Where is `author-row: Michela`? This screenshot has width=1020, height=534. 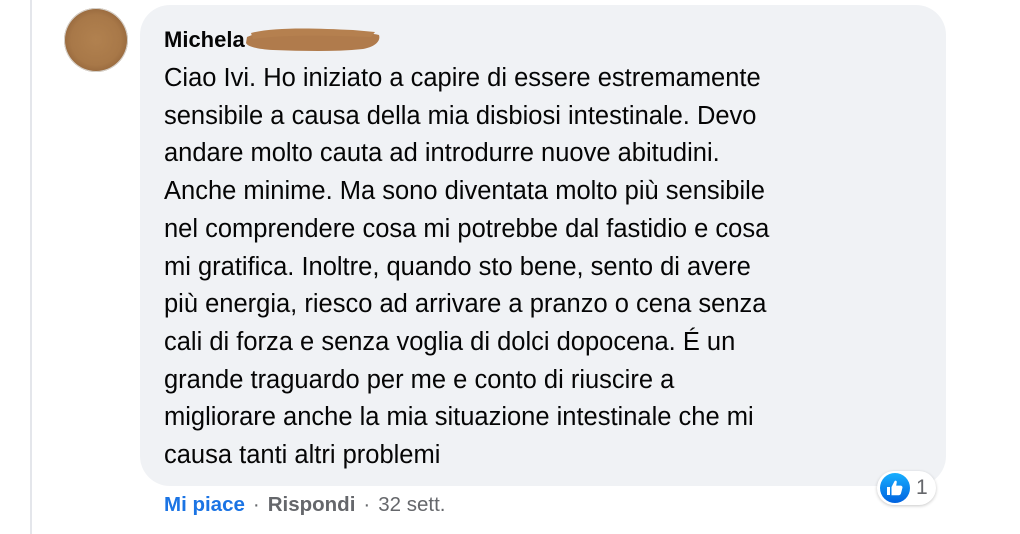
author-row: Michela is located at coordinates (273, 40).